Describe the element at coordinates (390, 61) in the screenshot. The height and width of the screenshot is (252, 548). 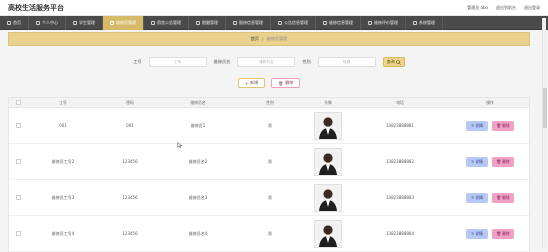
I see `query-label: 查询` at that location.